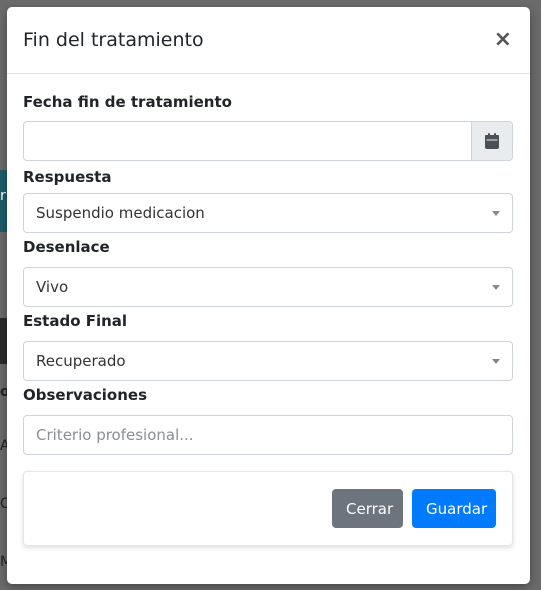 This screenshot has height=590, width=541. Describe the element at coordinates (268, 287) in the screenshot. I see `desenlace-select: Vivo` at that location.